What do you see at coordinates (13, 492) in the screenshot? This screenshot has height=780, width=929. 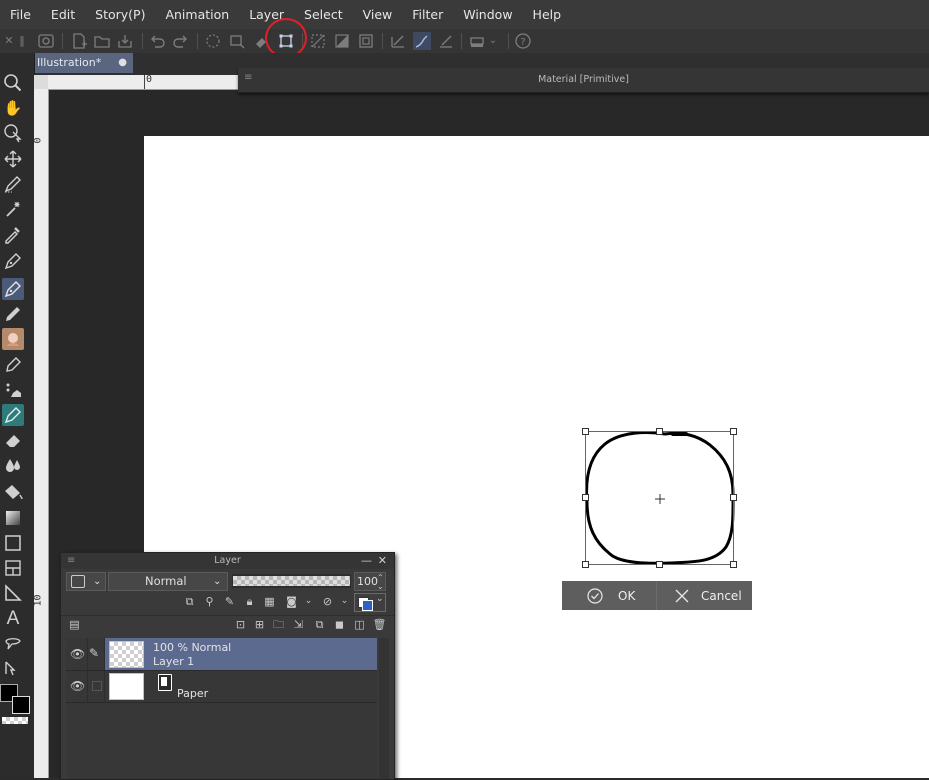 I see `fill-bucket-icon` at bounding box center [13, 492].